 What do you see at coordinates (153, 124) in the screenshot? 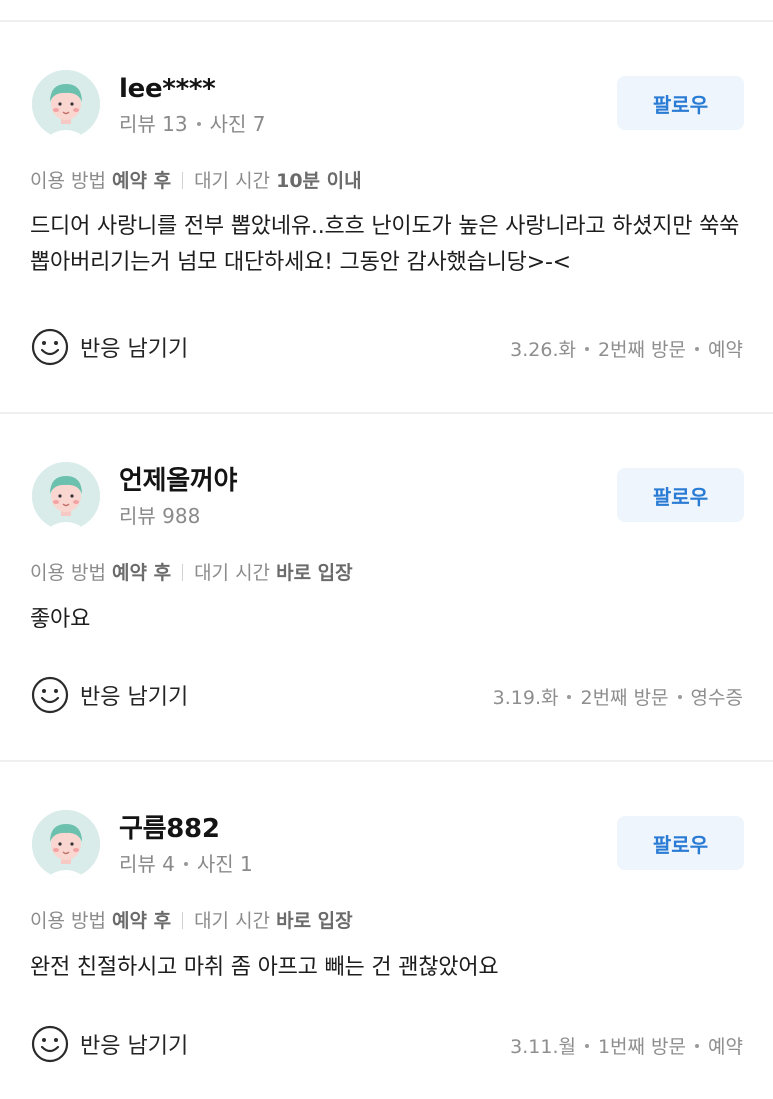
I see `review-count: 리뷰 13` at bounding box center [153, 124].